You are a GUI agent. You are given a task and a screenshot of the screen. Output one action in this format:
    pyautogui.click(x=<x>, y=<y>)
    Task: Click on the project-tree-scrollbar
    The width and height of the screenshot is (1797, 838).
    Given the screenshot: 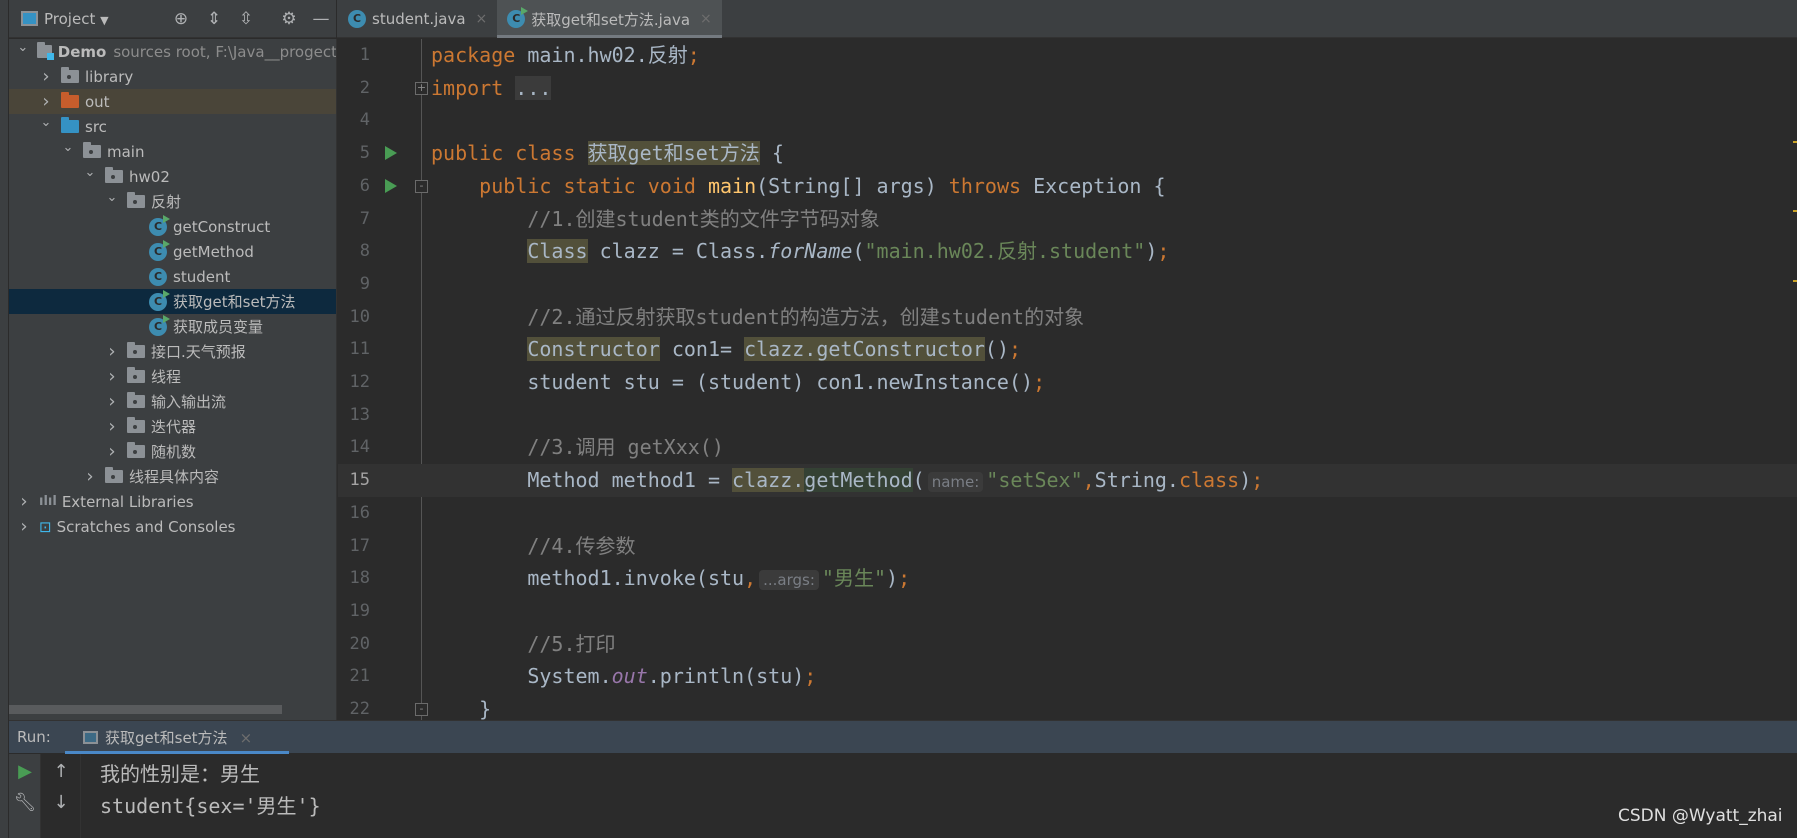 What is the action you would take?
    pyautogui.click(x=145, y=709)
    